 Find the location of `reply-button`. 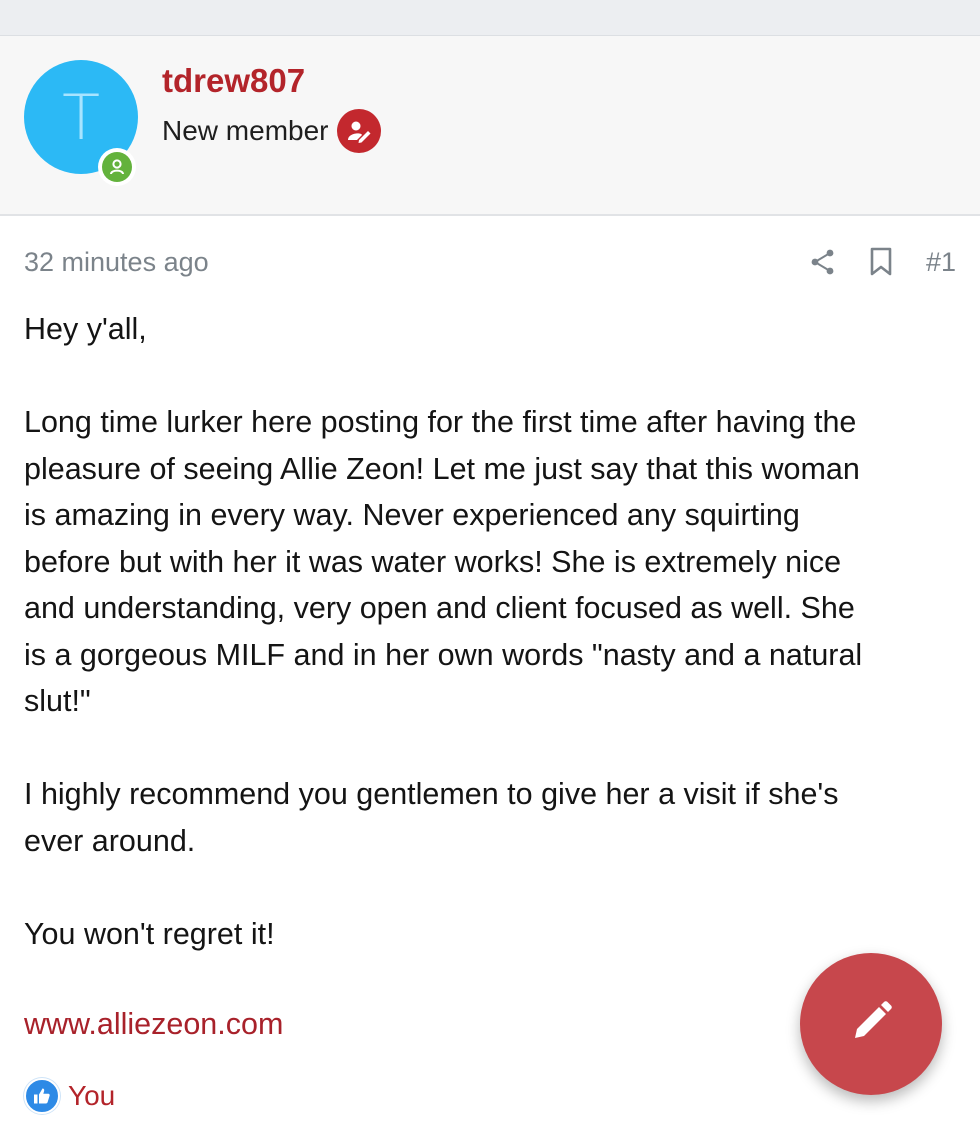

reply-button is located at coordinates (871, 1024).